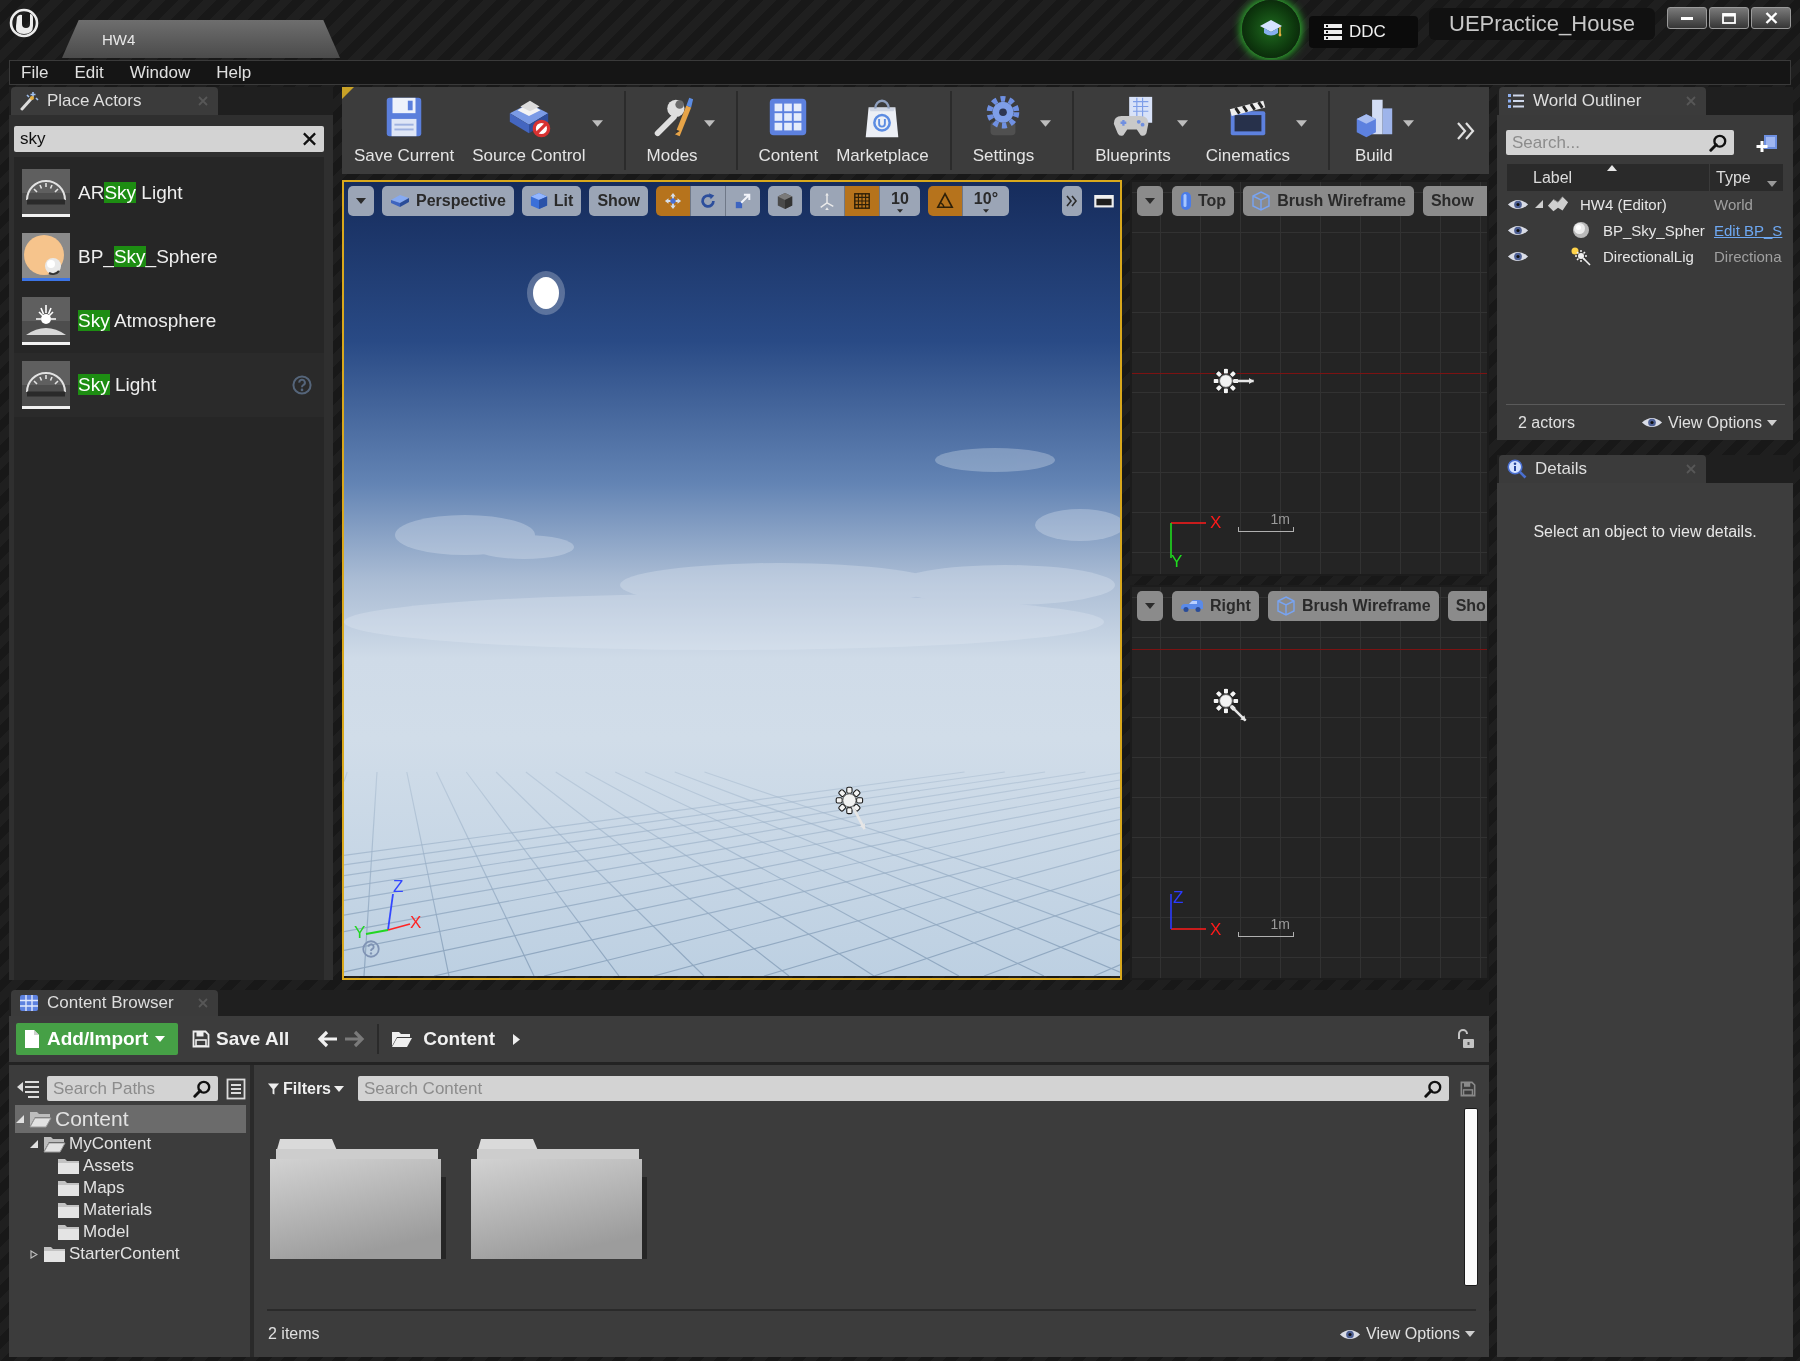 This screenshot has height=1361, width=1800. I want to click on list-view-icon, so click(236, 1088).